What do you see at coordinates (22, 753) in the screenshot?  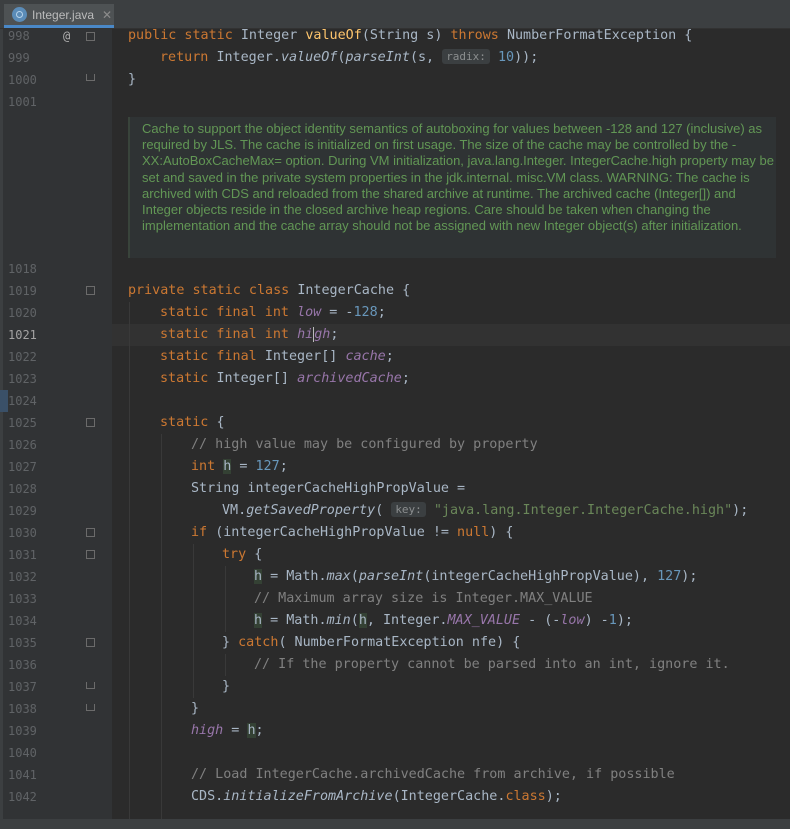 I see `line-number: 1040` at bounding box center [22, 753].